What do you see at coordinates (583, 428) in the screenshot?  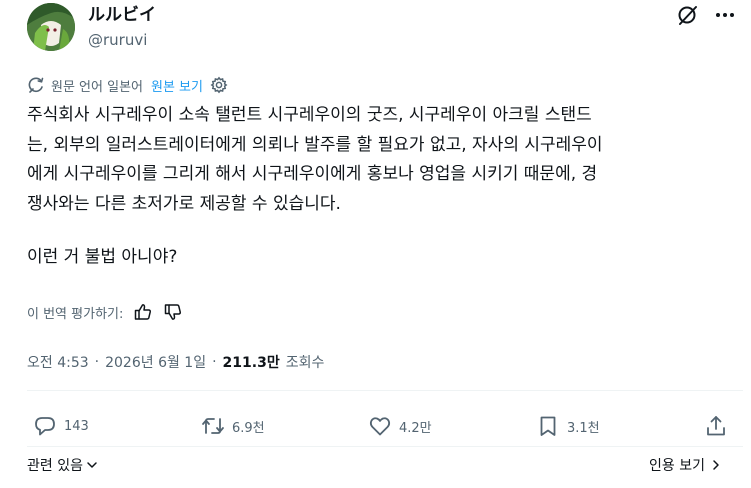 I see `bookmark-count: 3.1천` at bounding box center [583, 428].